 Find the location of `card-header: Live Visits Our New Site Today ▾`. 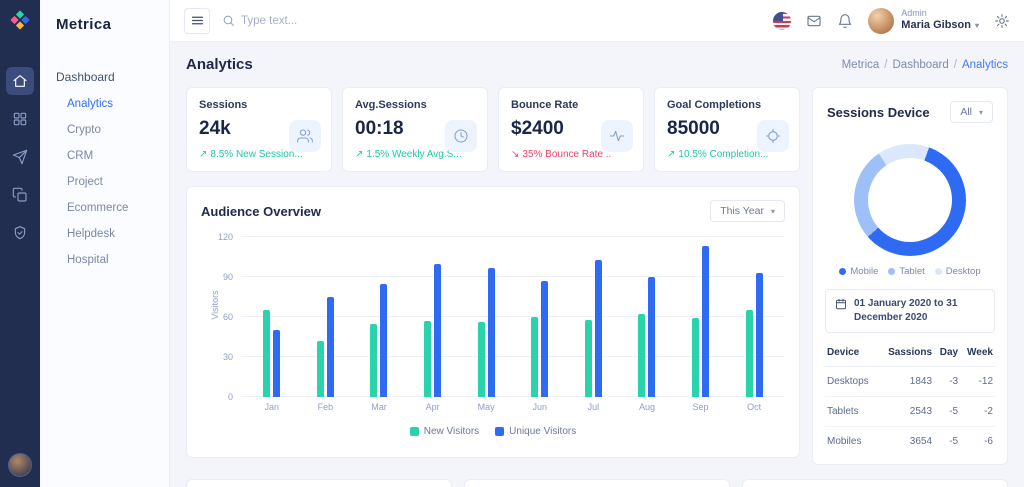

card-header: Live Visits Our New Site Today ▾ is located at coordinates (319, 483).